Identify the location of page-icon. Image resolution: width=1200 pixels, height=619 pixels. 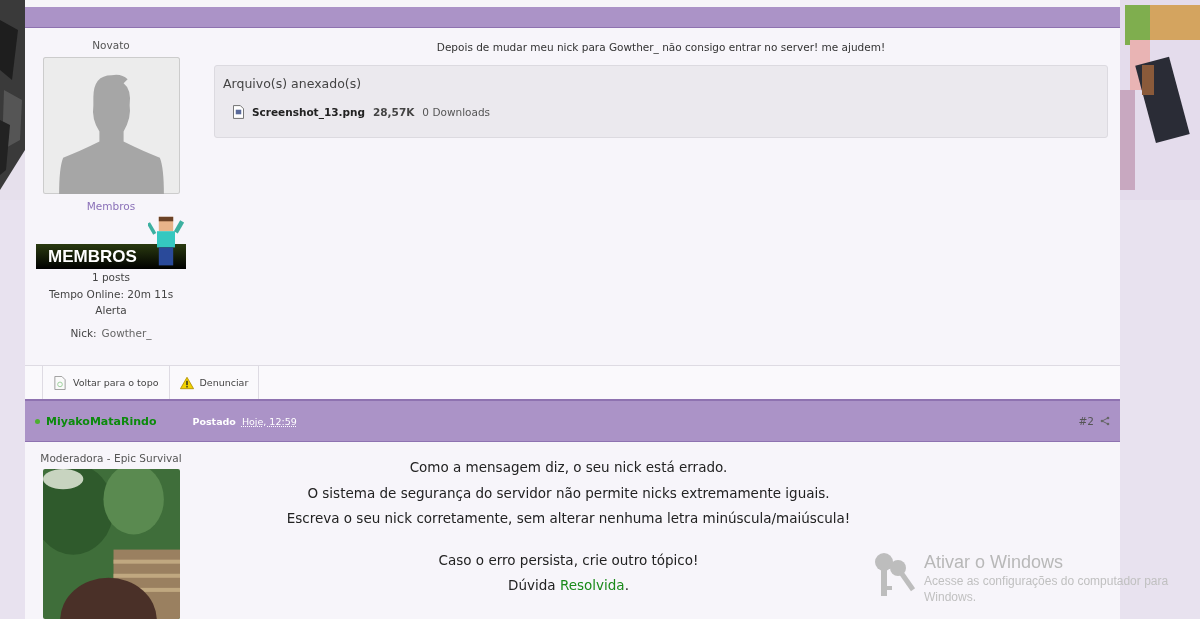
(60, 382).